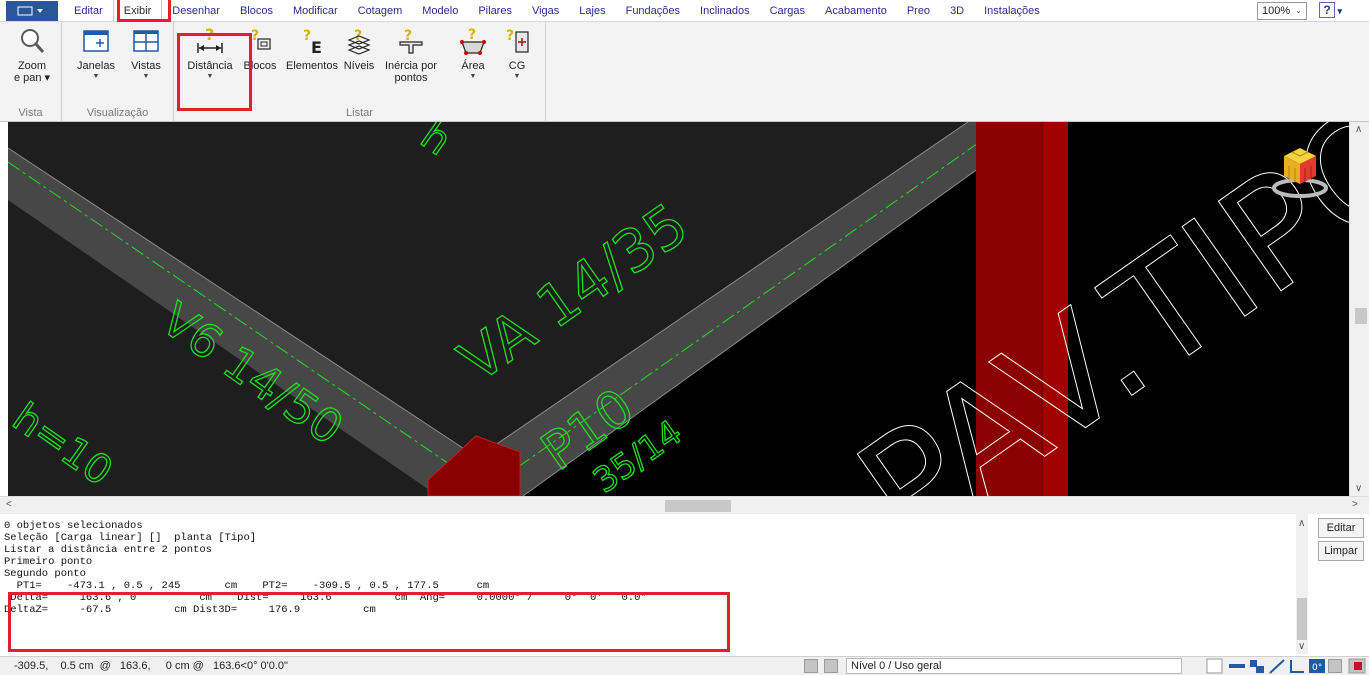  Describe the element at coordinates (918, 10) in the screenshot. I see `menu-tab-preo: Preo` at that location.